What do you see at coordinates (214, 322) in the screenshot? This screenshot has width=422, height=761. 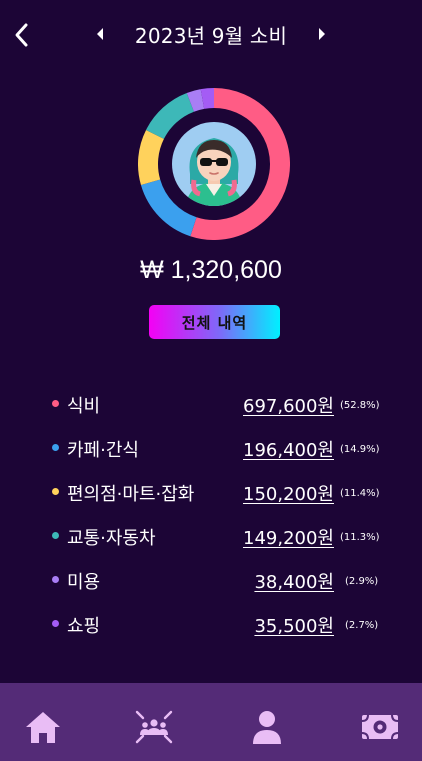 I see `view-all-history-button: 전체 내역` at bounding box center [214, 322].